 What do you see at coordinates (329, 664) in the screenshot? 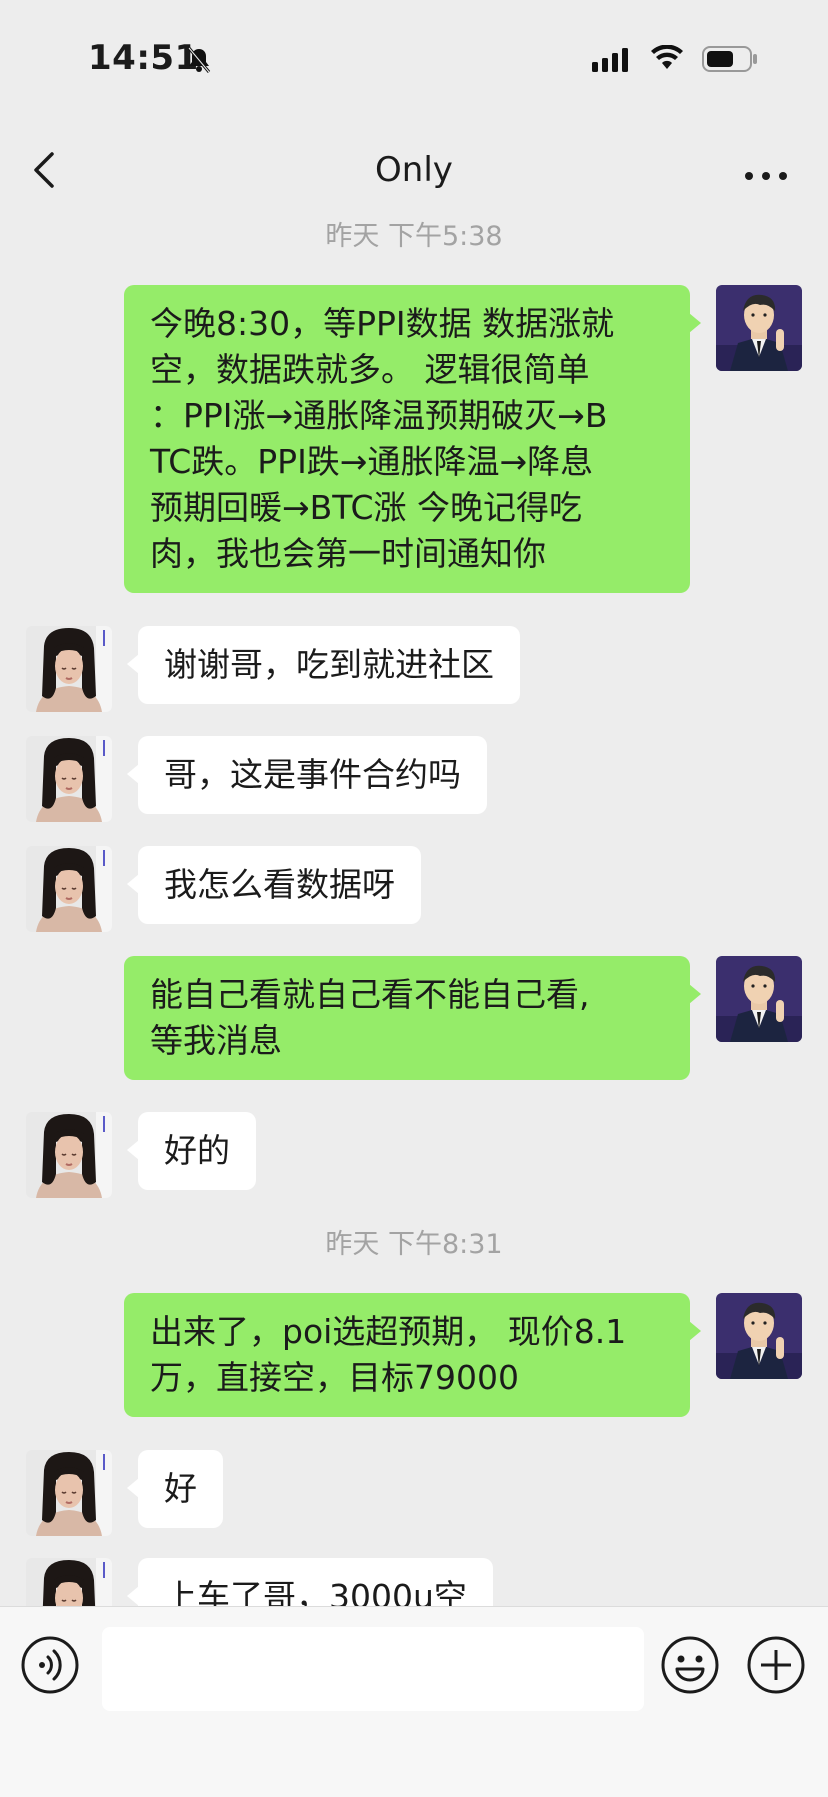
I see `message-text: 谢谢哥，吃到就进社区` at bounding box center [329, 664].